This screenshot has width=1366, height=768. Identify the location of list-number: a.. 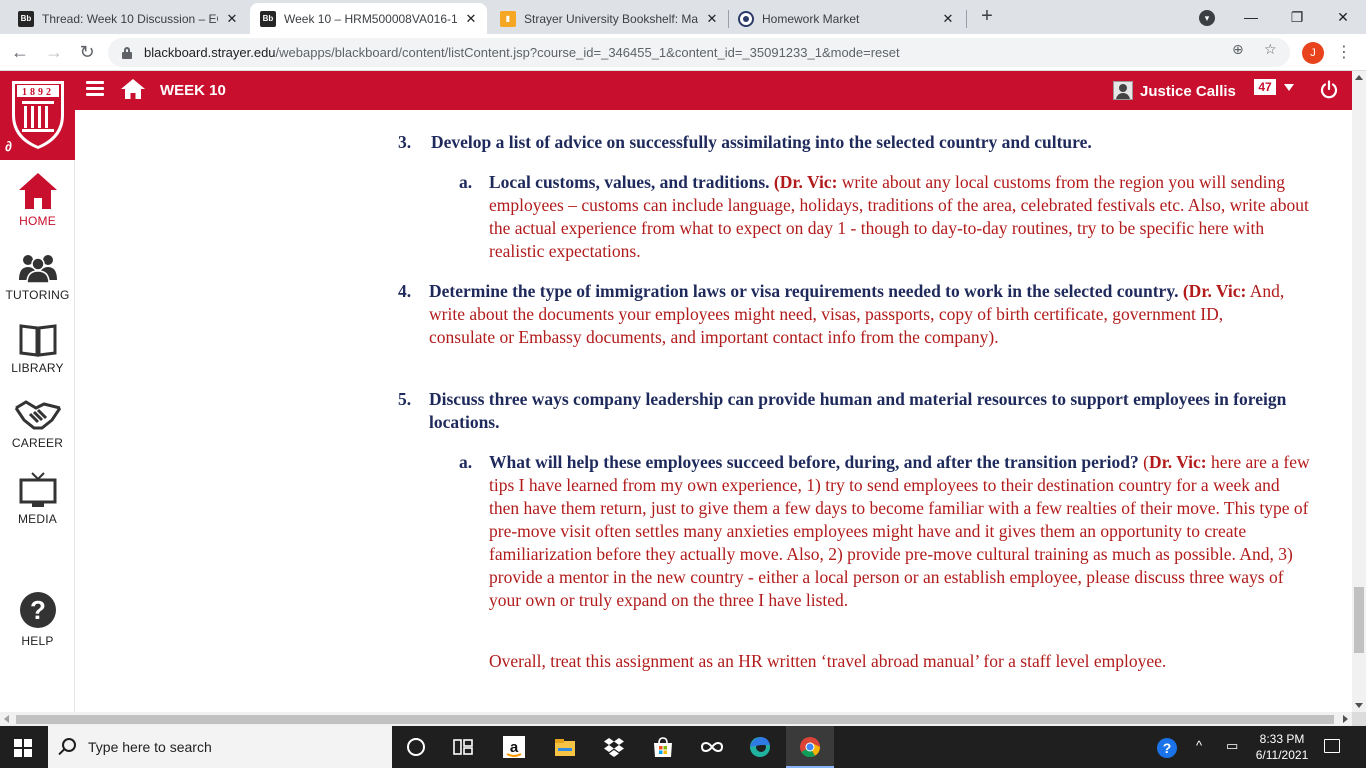
(466, 182).